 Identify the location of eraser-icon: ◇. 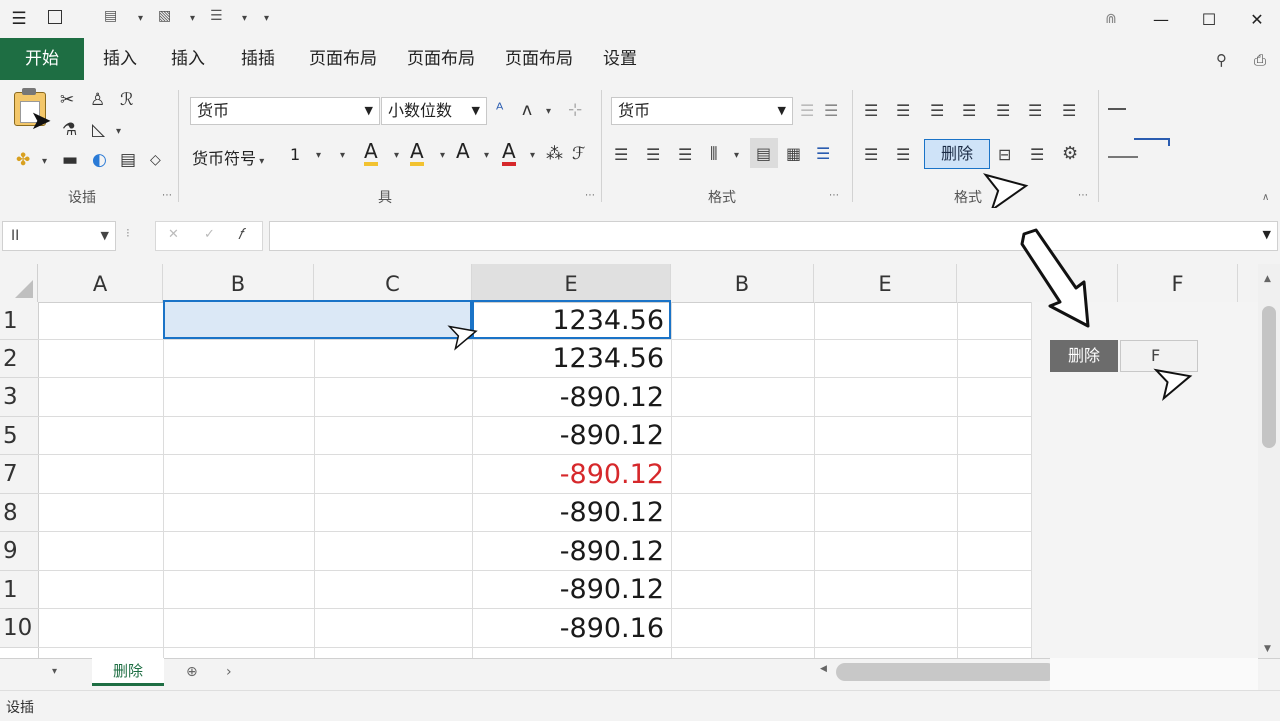
(155, 160).